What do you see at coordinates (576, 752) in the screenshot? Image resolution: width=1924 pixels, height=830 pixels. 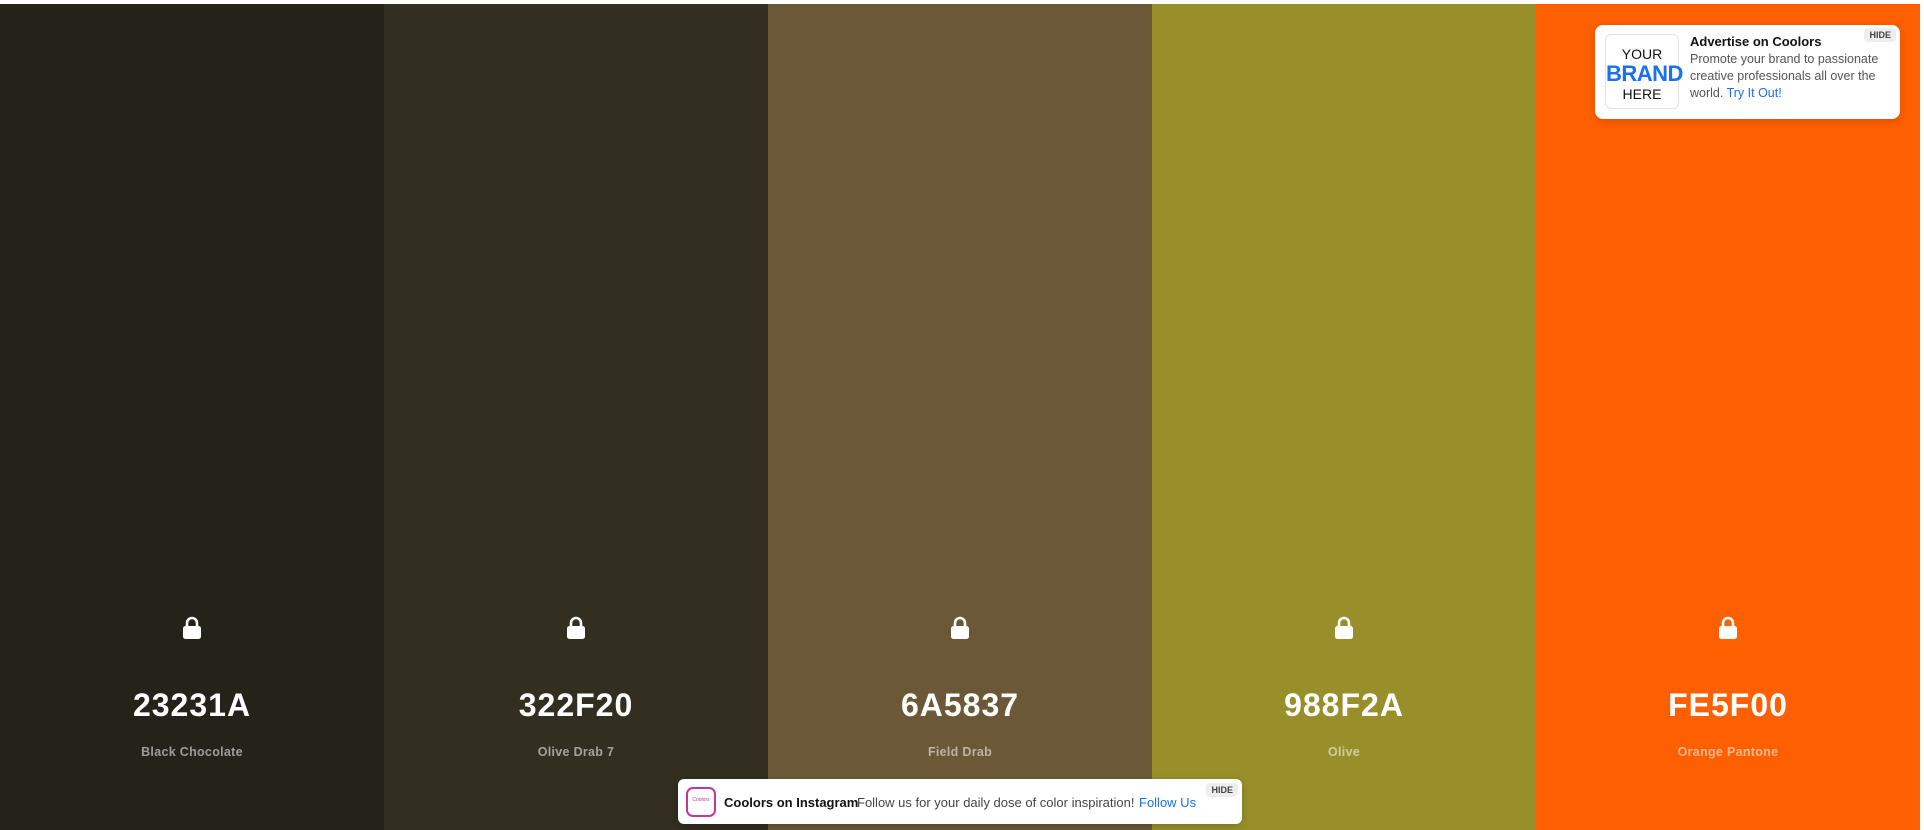 I see `color-name: Olive Drab 7` at bounding box center [576, 752].